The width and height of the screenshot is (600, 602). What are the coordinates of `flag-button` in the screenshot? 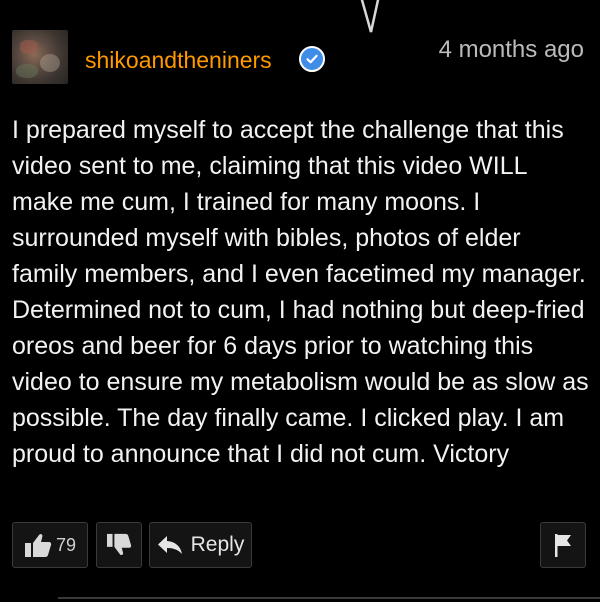 It's located at (563, 545).